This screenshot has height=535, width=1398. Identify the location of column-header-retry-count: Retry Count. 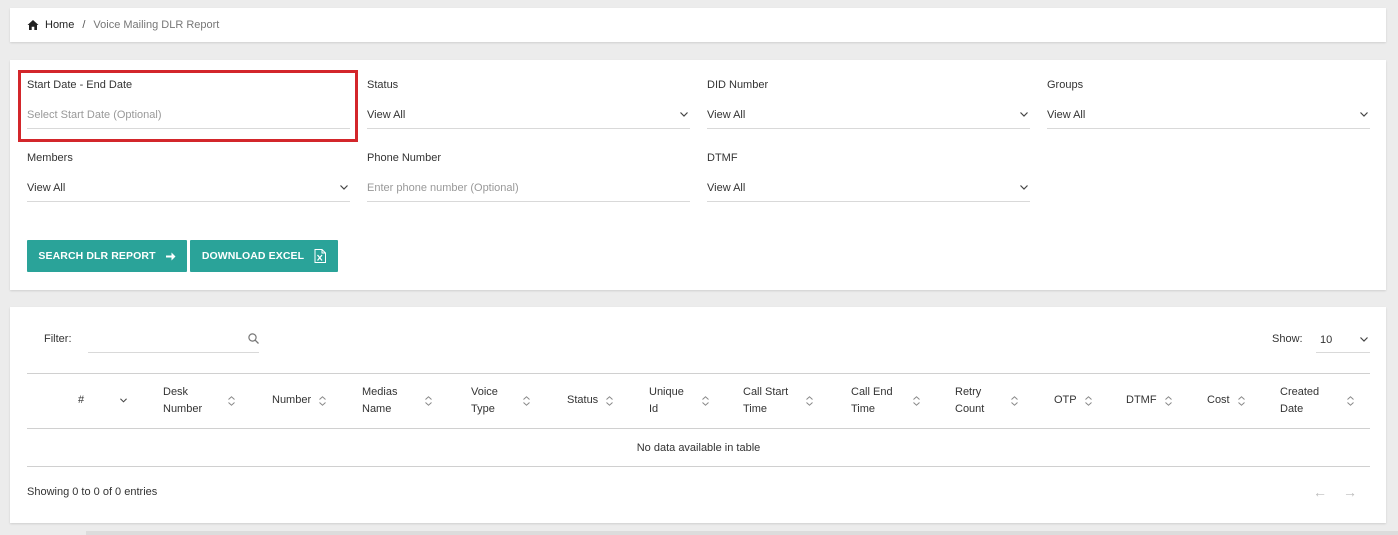
(987, 400).